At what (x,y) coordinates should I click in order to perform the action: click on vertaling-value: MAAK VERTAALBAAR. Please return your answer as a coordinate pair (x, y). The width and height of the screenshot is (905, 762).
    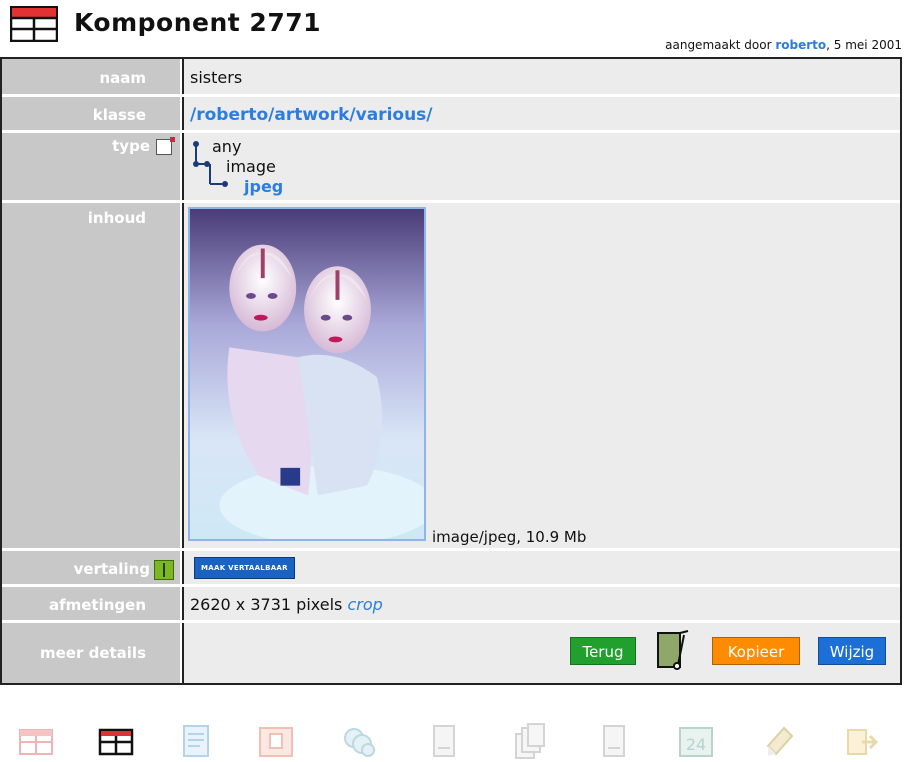
    Looking at the image, I should click on (541, 567).